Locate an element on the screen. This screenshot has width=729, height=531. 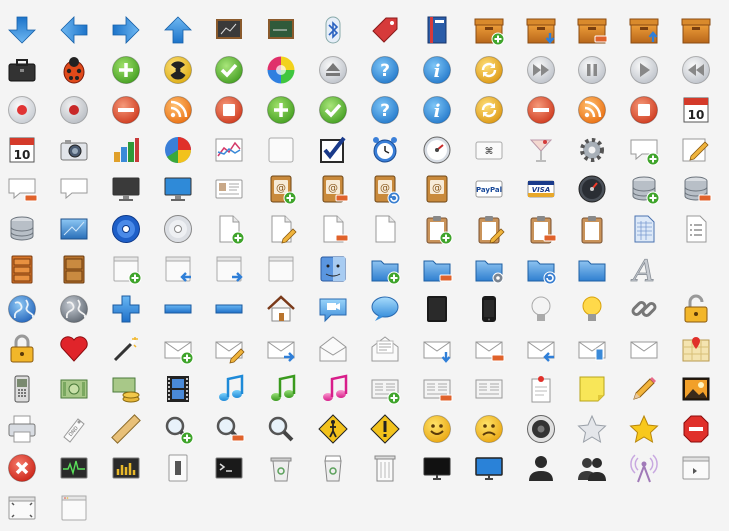
dnd-tag-icon: DND is located at coordinates (74, 430).